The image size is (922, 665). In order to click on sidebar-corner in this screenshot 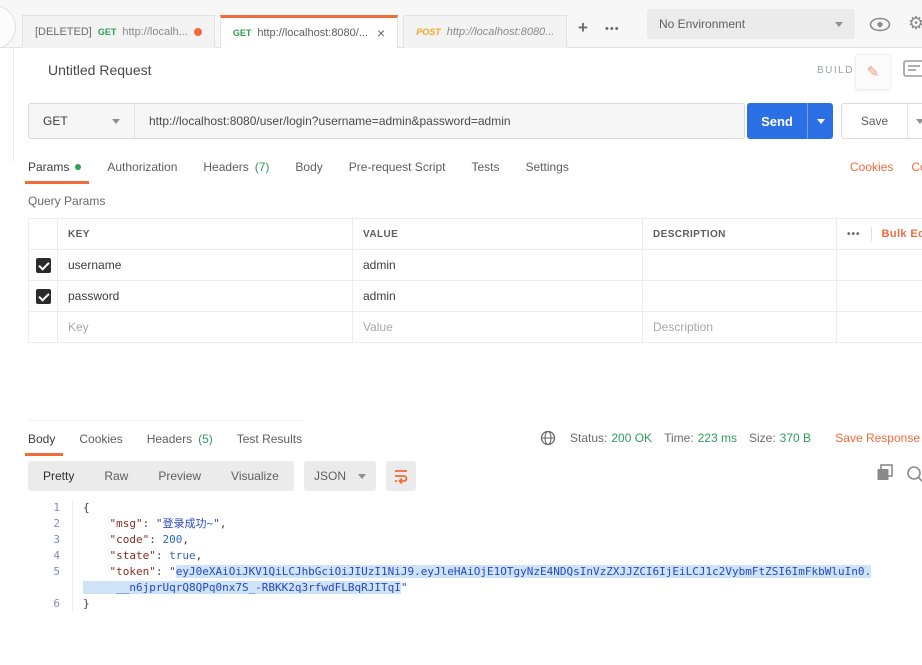, I will do `click(8, 27)`.